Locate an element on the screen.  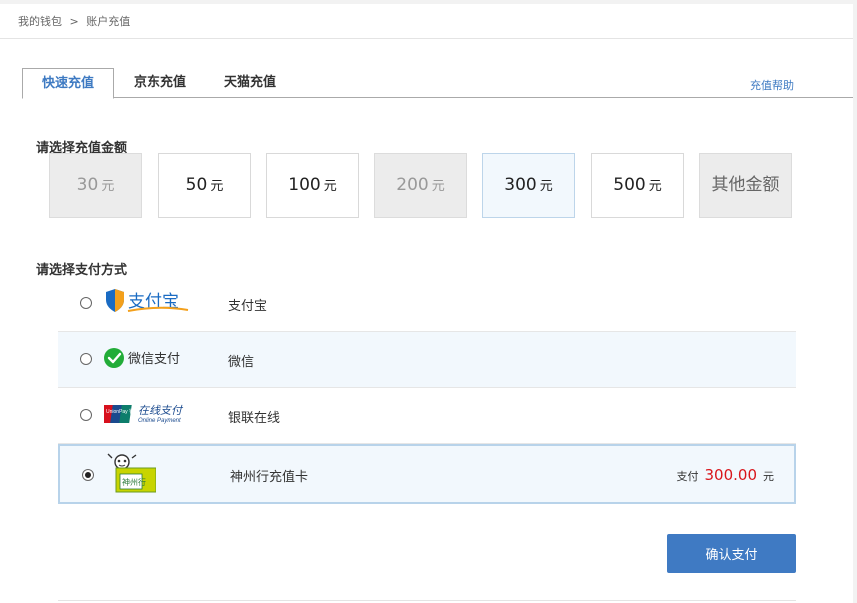
unionpay-logo-icon: UnionPay 银联 在线支付 Online Payment is located at coordinates (145, 416).